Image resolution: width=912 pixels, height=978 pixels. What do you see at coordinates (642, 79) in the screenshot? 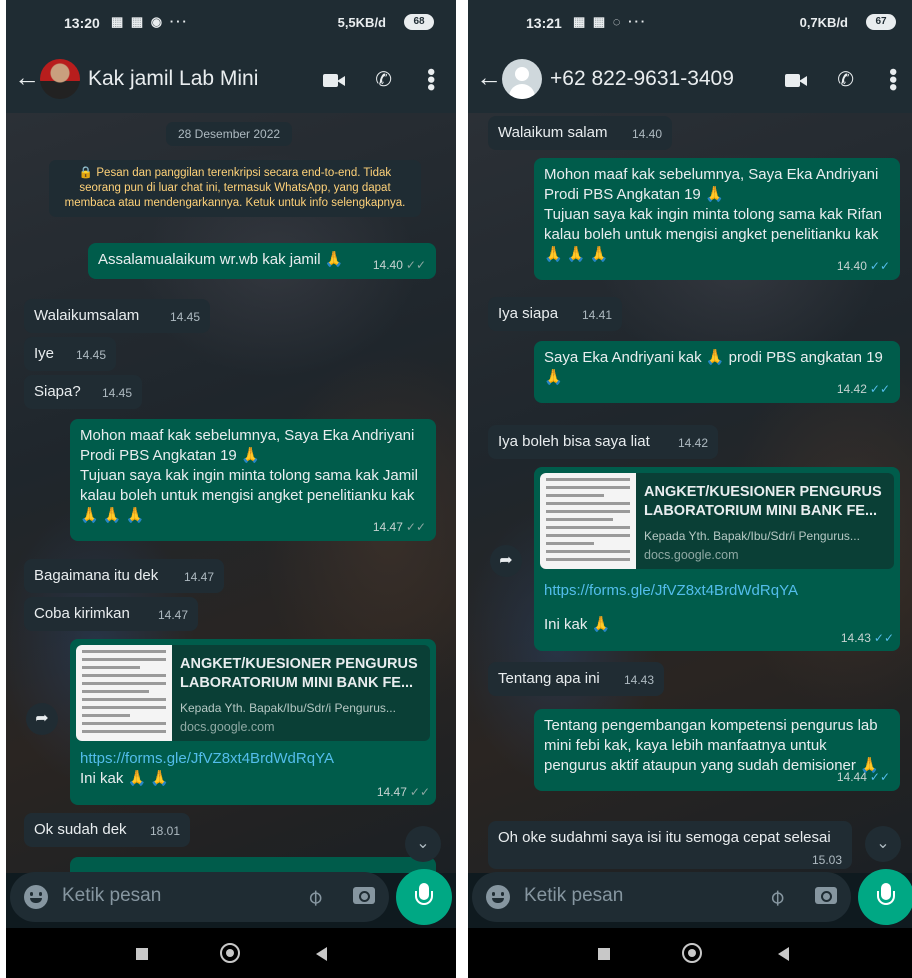
I see `contact-name: +62 822-9631-3409` at bounding box center [642, 79].